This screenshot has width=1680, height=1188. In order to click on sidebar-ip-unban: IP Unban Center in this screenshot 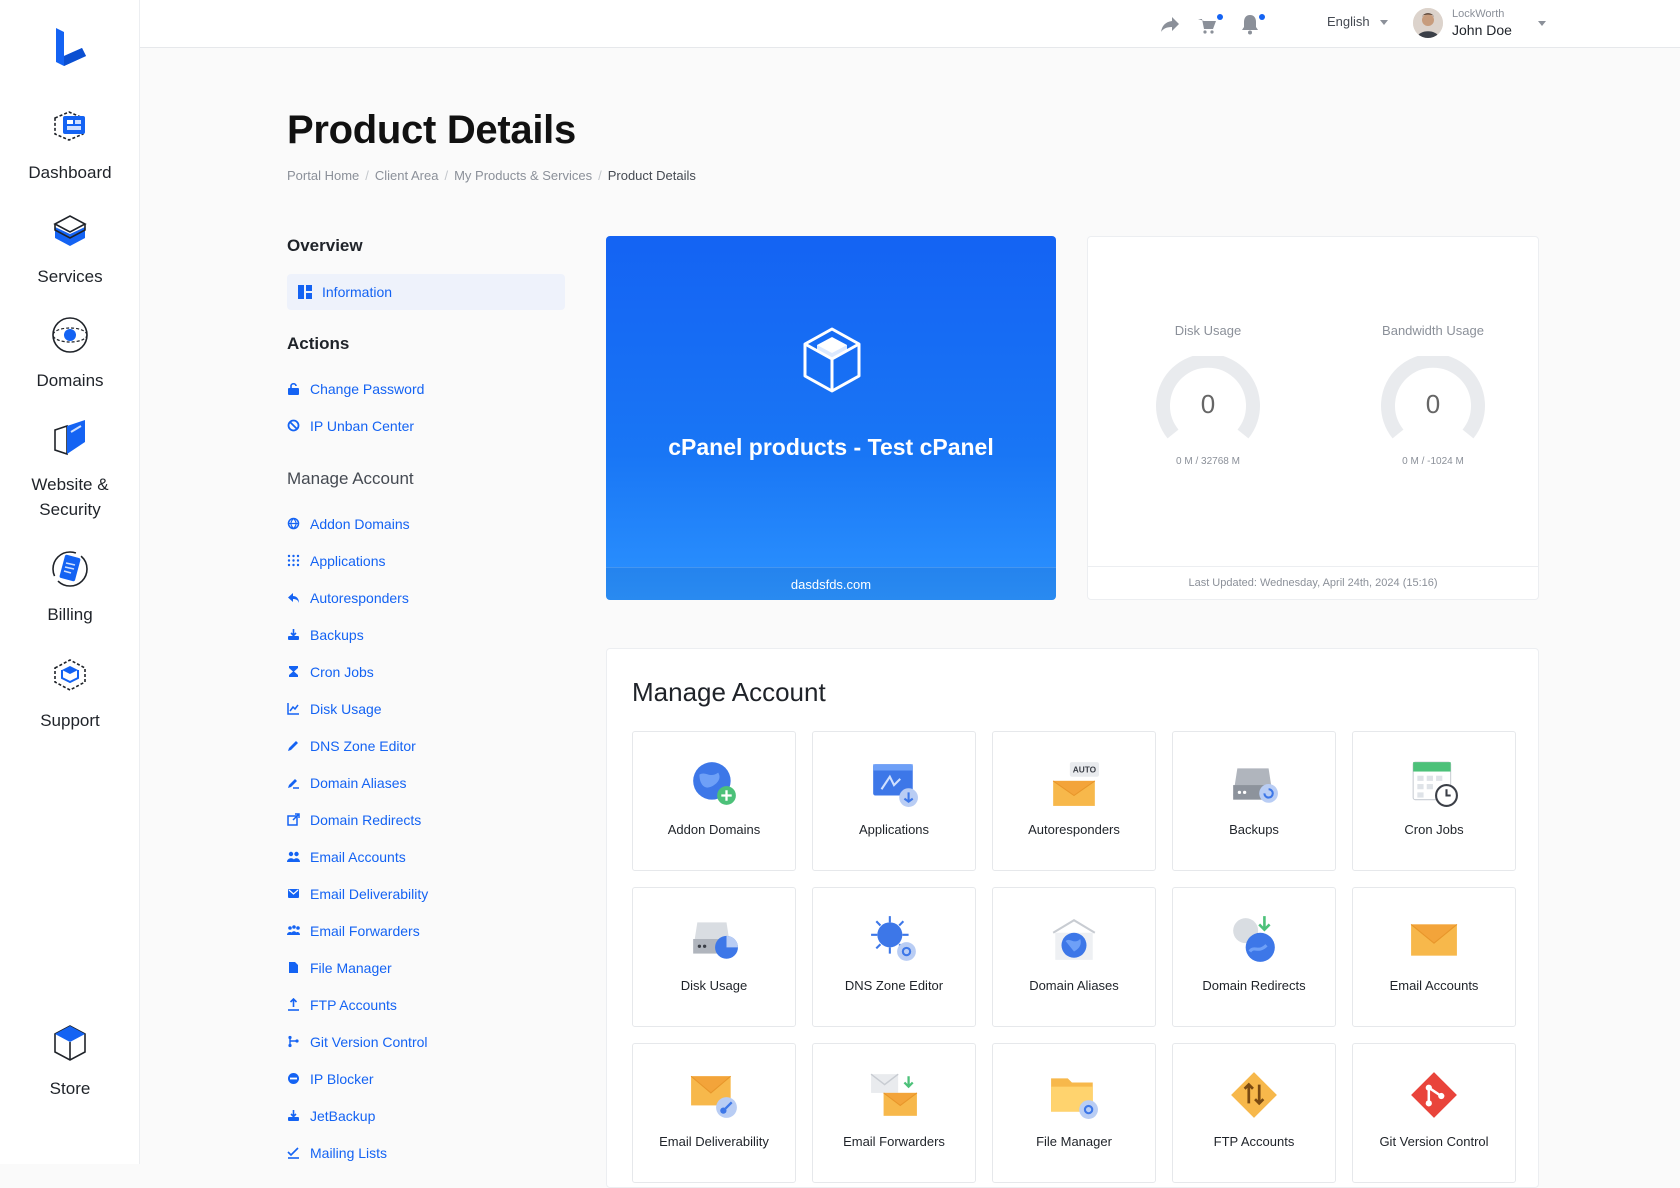, I will do `click(427, 425)`.